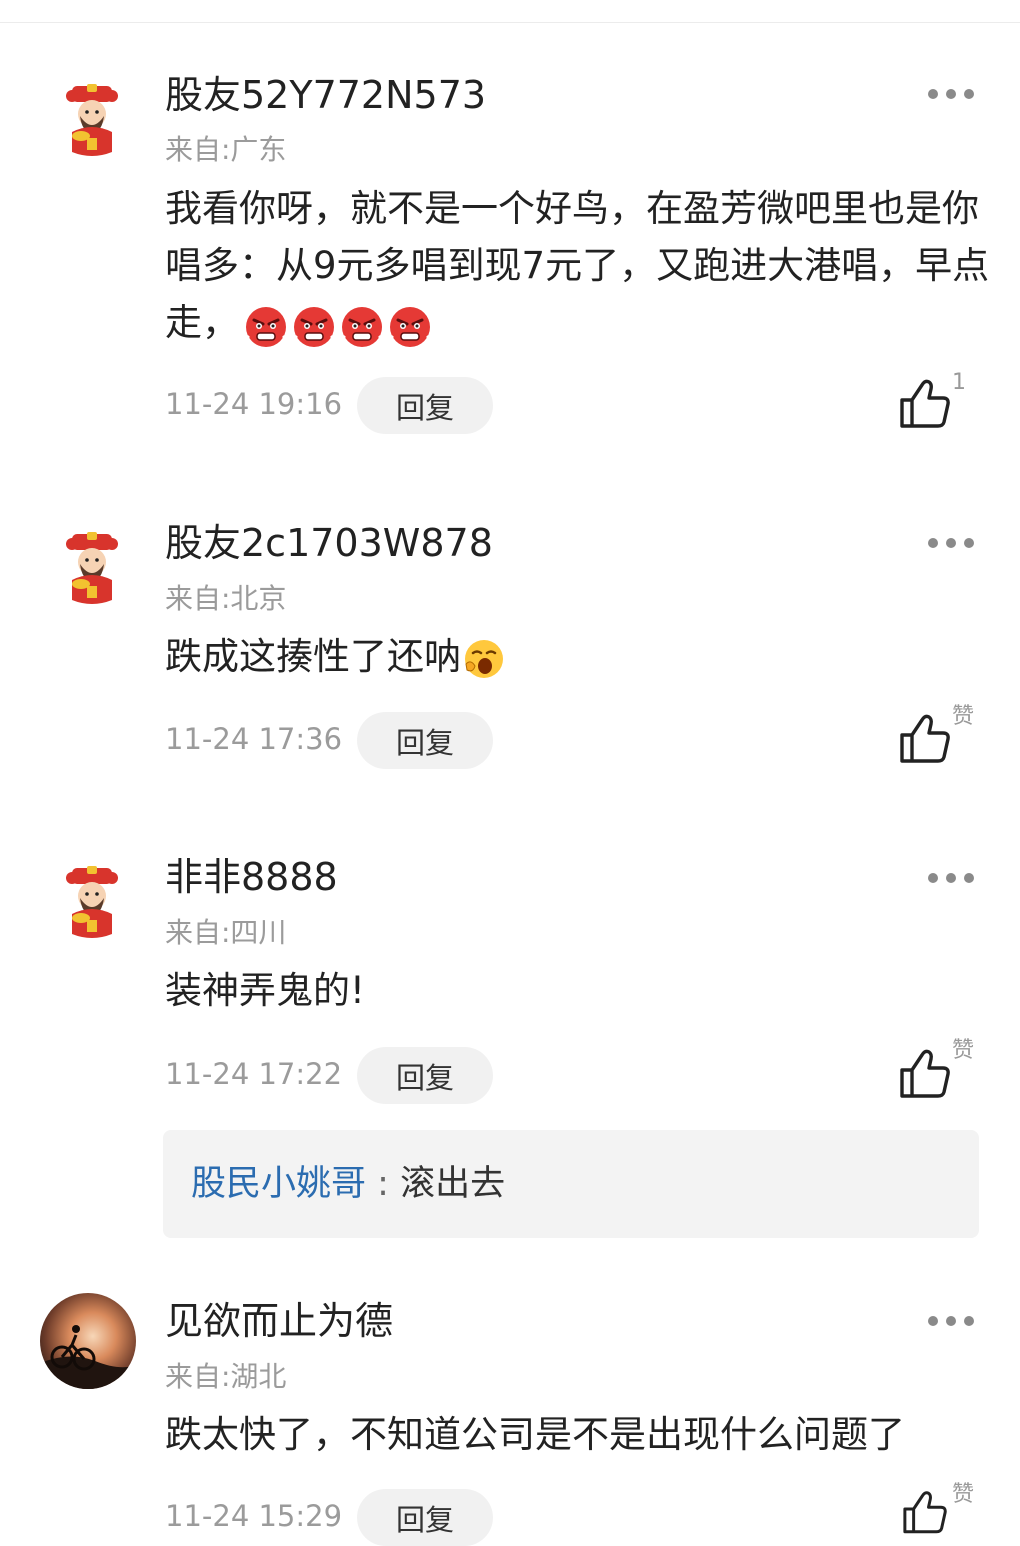 This screenshot has height=1546, width=1020. I want to click on emoji-group, so click(335, 324).